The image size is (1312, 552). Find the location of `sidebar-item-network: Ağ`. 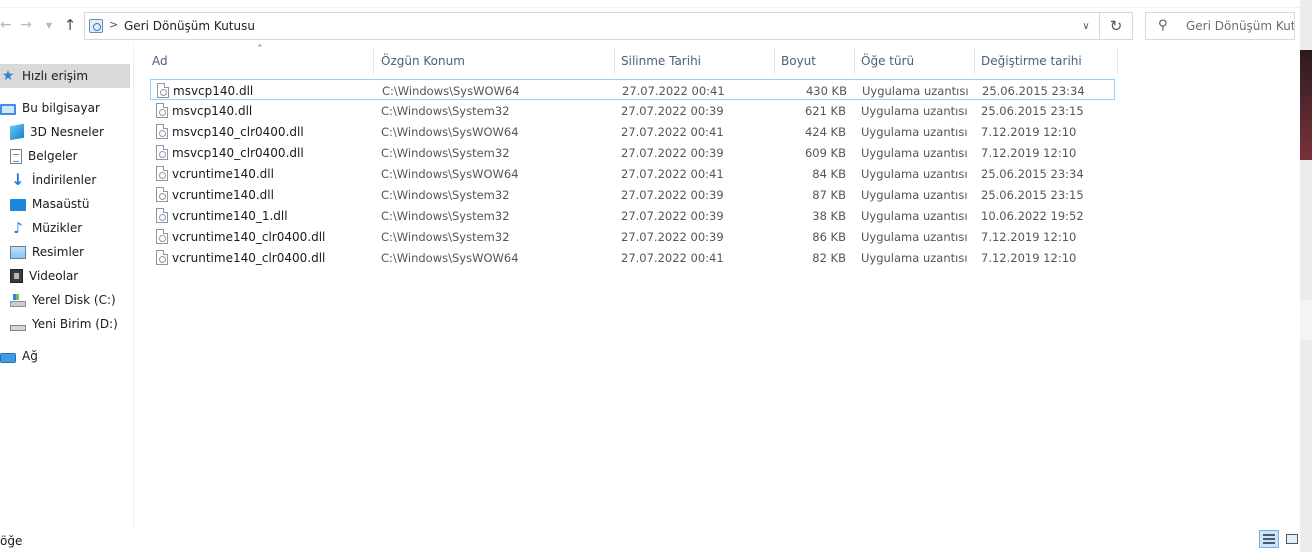

sidebar-item-network: Ağ is located at coordinates (65, 356).